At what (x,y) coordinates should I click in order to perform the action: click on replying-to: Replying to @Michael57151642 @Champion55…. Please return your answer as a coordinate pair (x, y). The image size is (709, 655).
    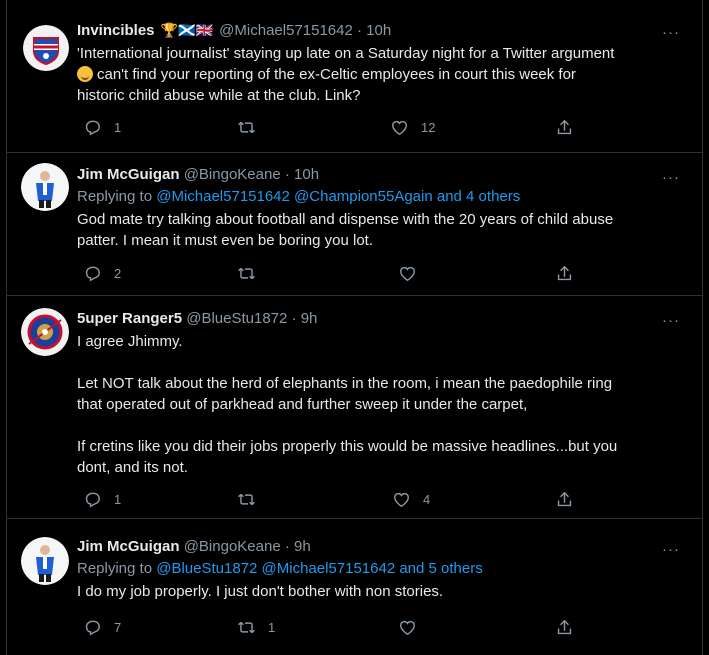
    Looking at the image, I should click on (382, 197).